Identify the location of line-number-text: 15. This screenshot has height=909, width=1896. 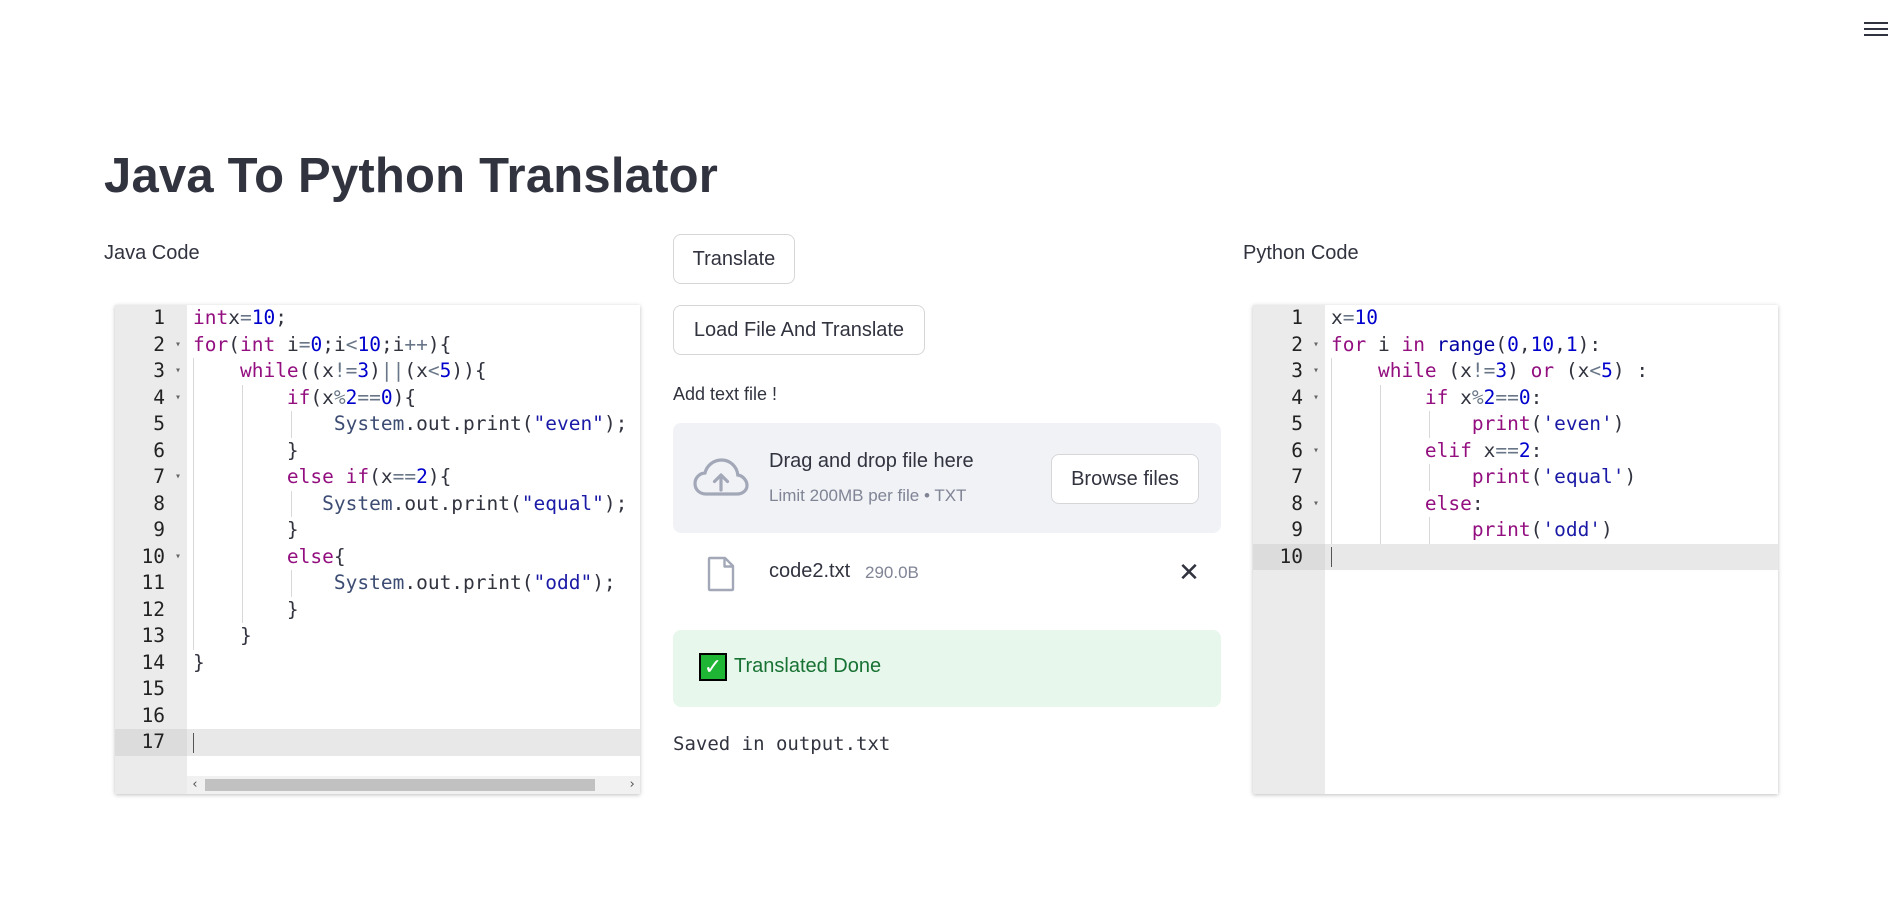
(153, 688).